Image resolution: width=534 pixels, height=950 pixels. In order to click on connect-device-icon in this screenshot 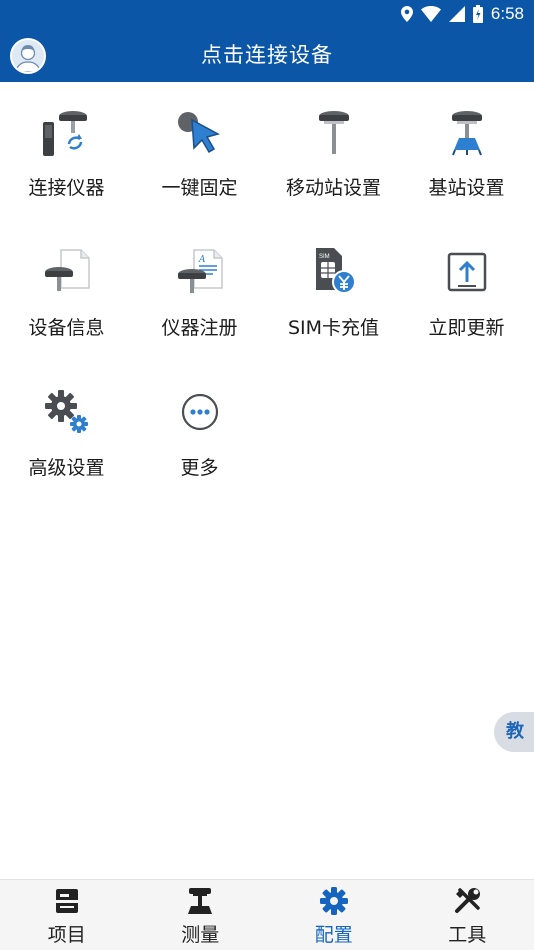, I will do `click(65, 133)`.